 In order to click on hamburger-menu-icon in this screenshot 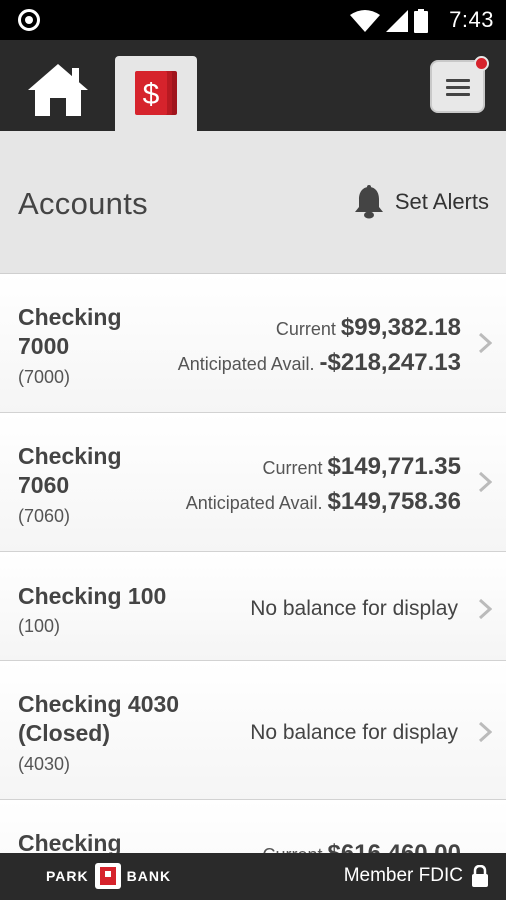, I will do `click(458, 89)`.